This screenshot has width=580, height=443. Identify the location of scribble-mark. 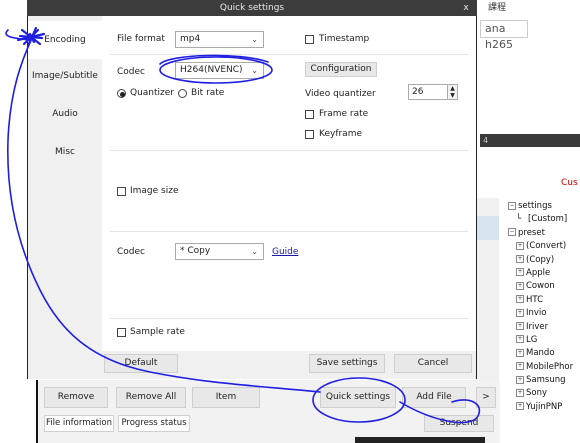
(31, 37).